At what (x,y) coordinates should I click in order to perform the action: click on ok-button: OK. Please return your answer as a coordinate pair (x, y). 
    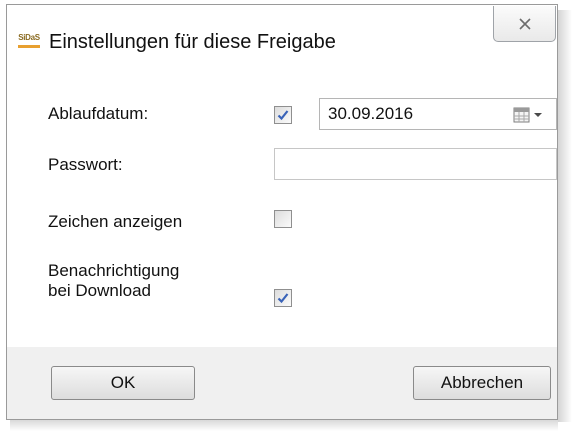
    Looking at the image, I should click on (123, 383).